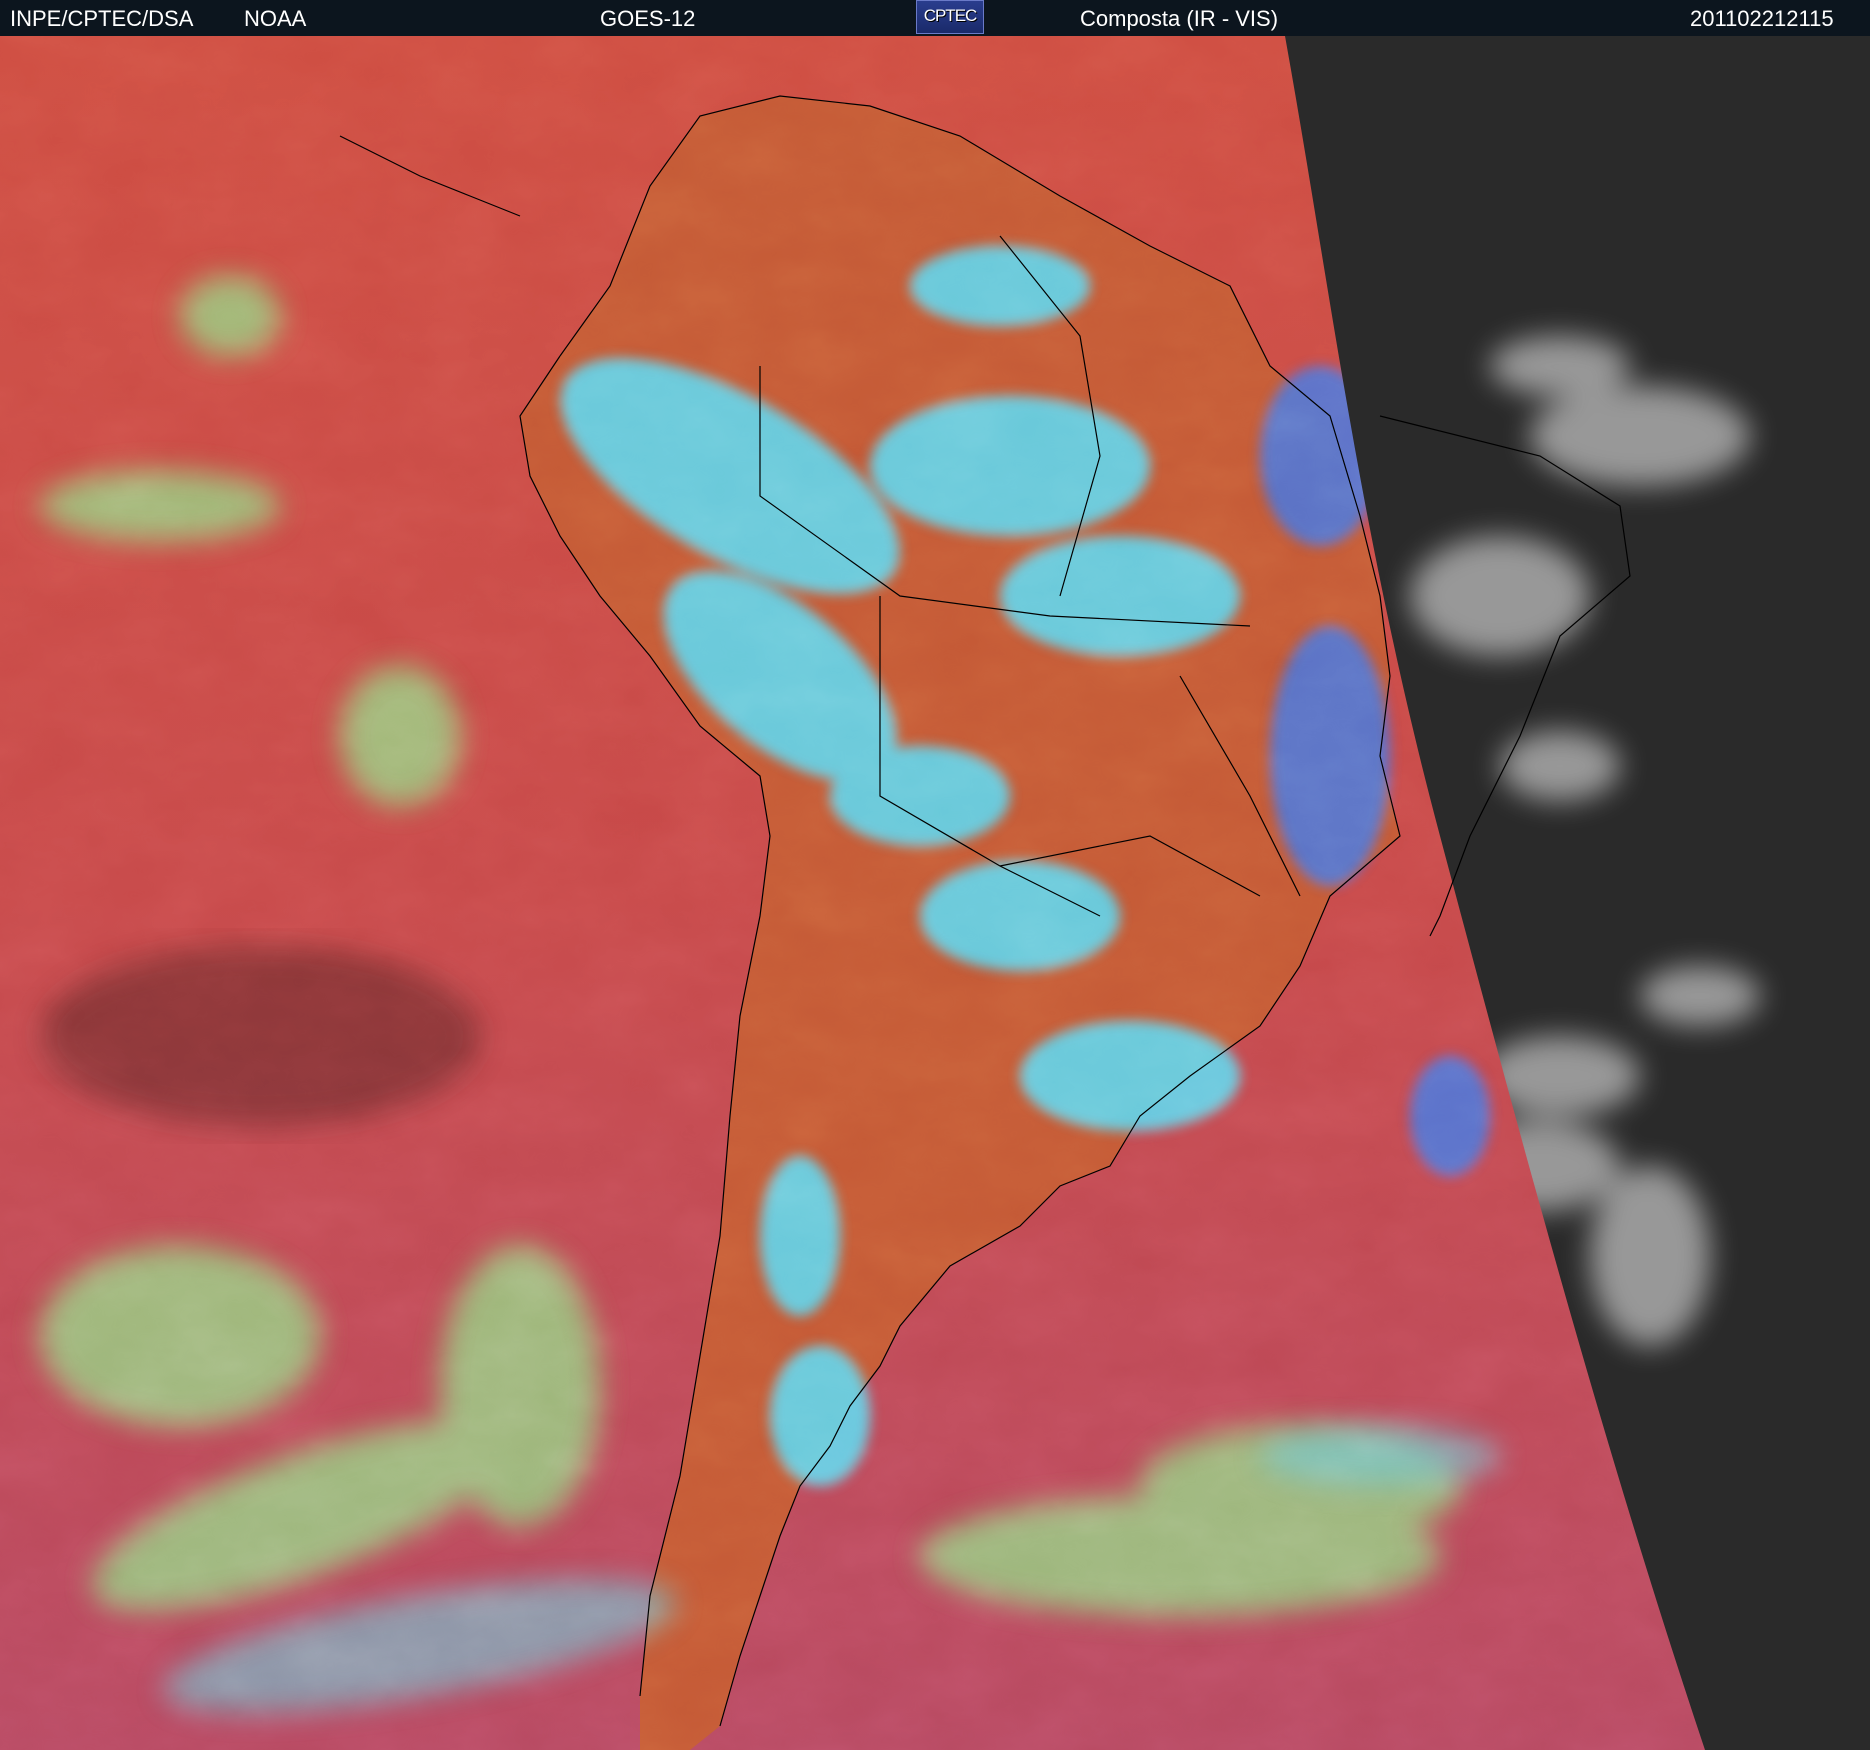 The width and height of the screenshot is (1870, 1750). I want to click on product-label: Composta (IR - VIS), so click(1179, 18).